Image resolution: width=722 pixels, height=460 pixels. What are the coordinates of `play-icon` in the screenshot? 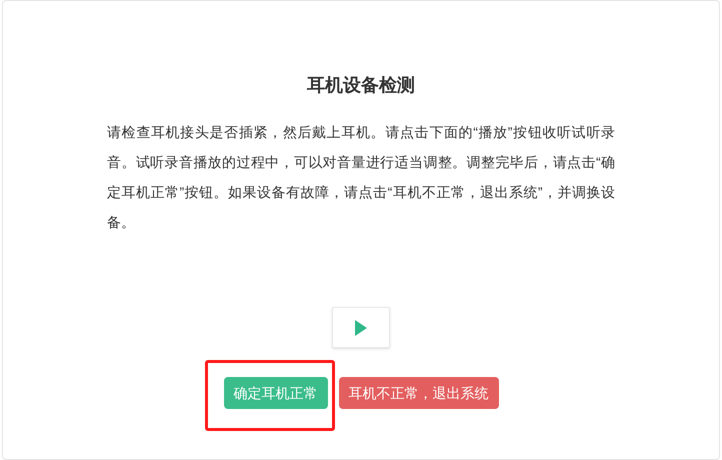 It's located at (361, 328).